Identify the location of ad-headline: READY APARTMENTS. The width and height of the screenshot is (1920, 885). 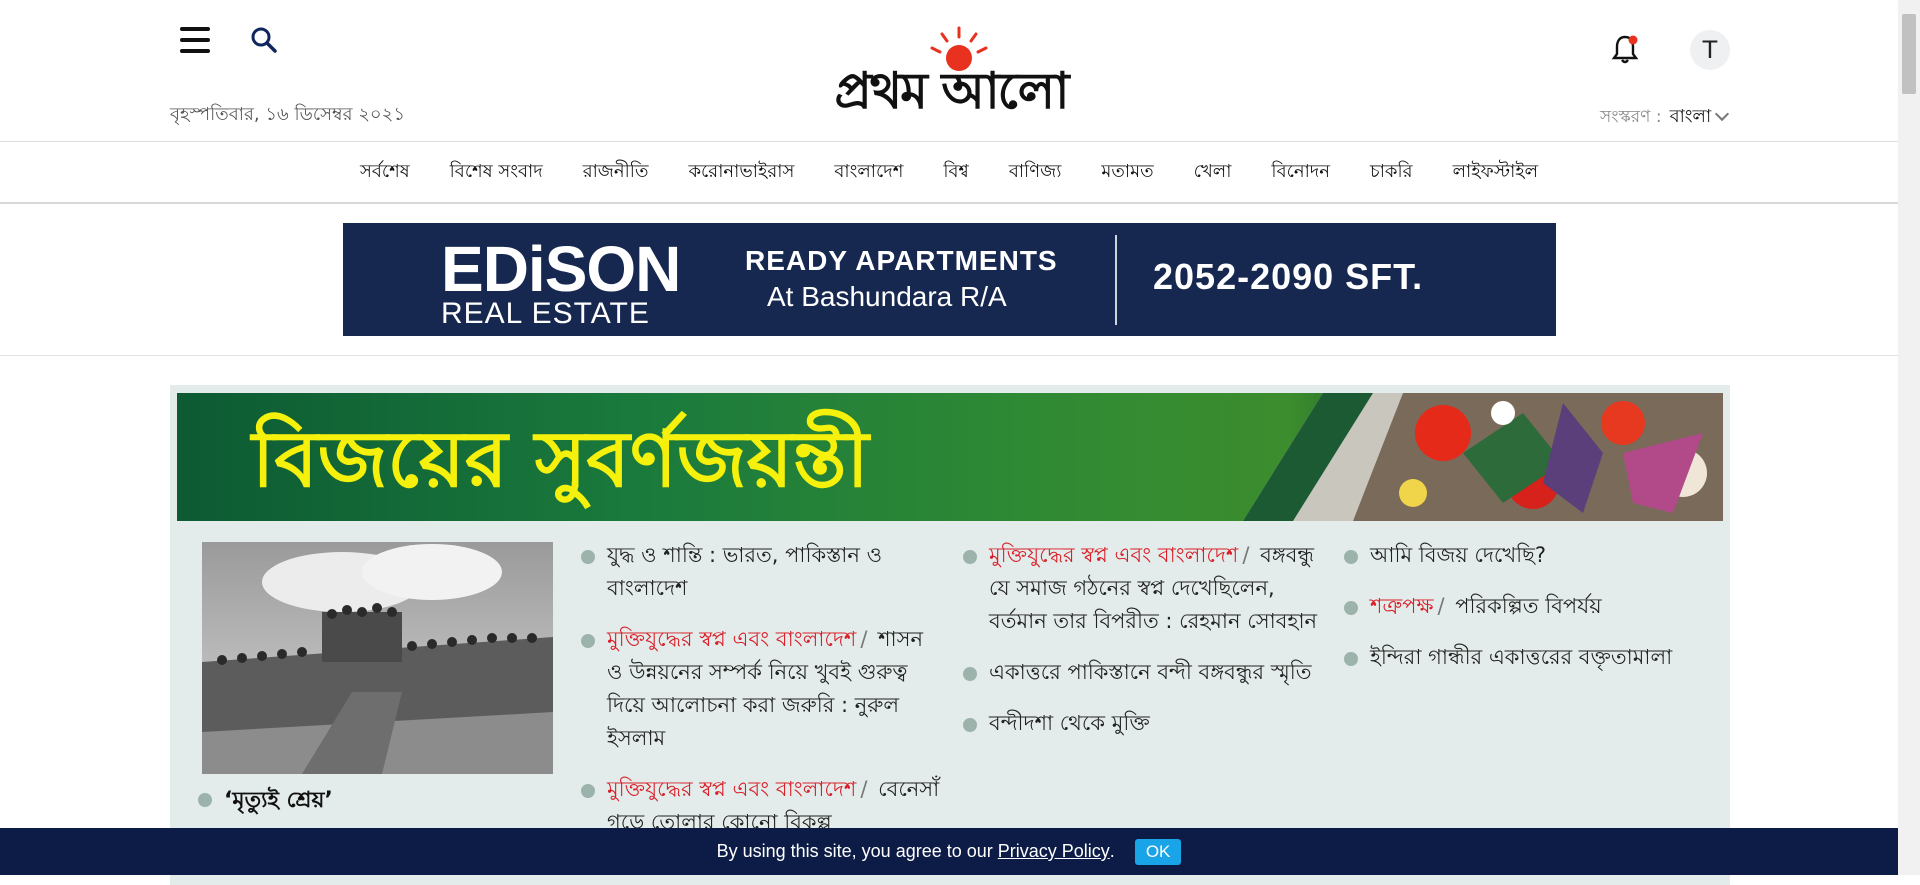
(901, 260).